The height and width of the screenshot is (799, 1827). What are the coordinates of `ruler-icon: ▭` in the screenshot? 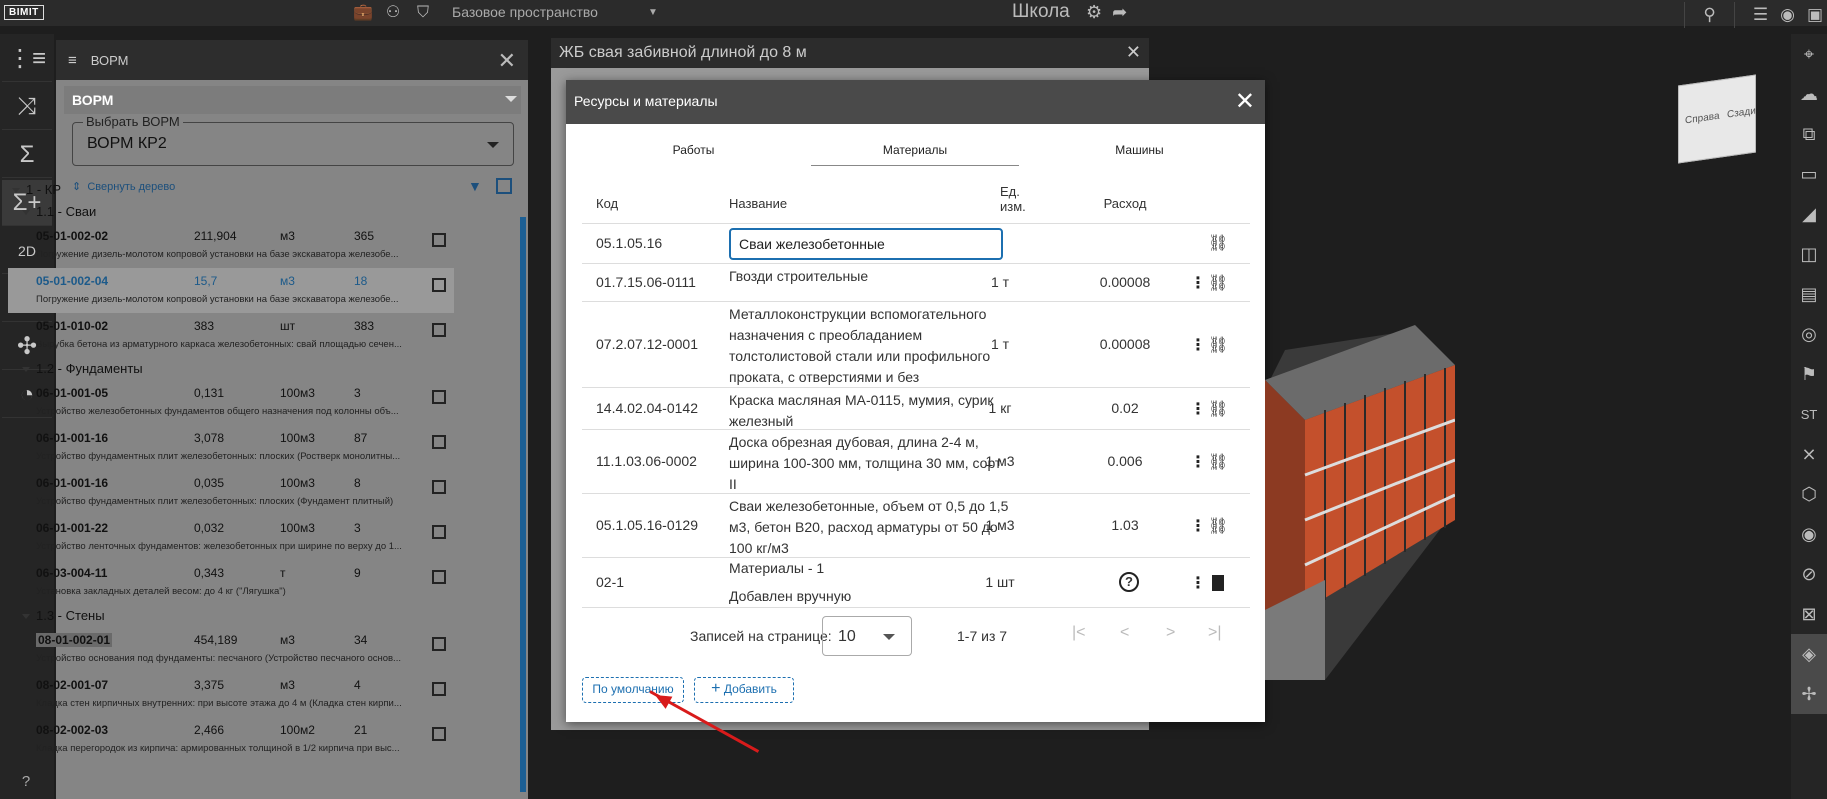 It's located at (1809, 174).